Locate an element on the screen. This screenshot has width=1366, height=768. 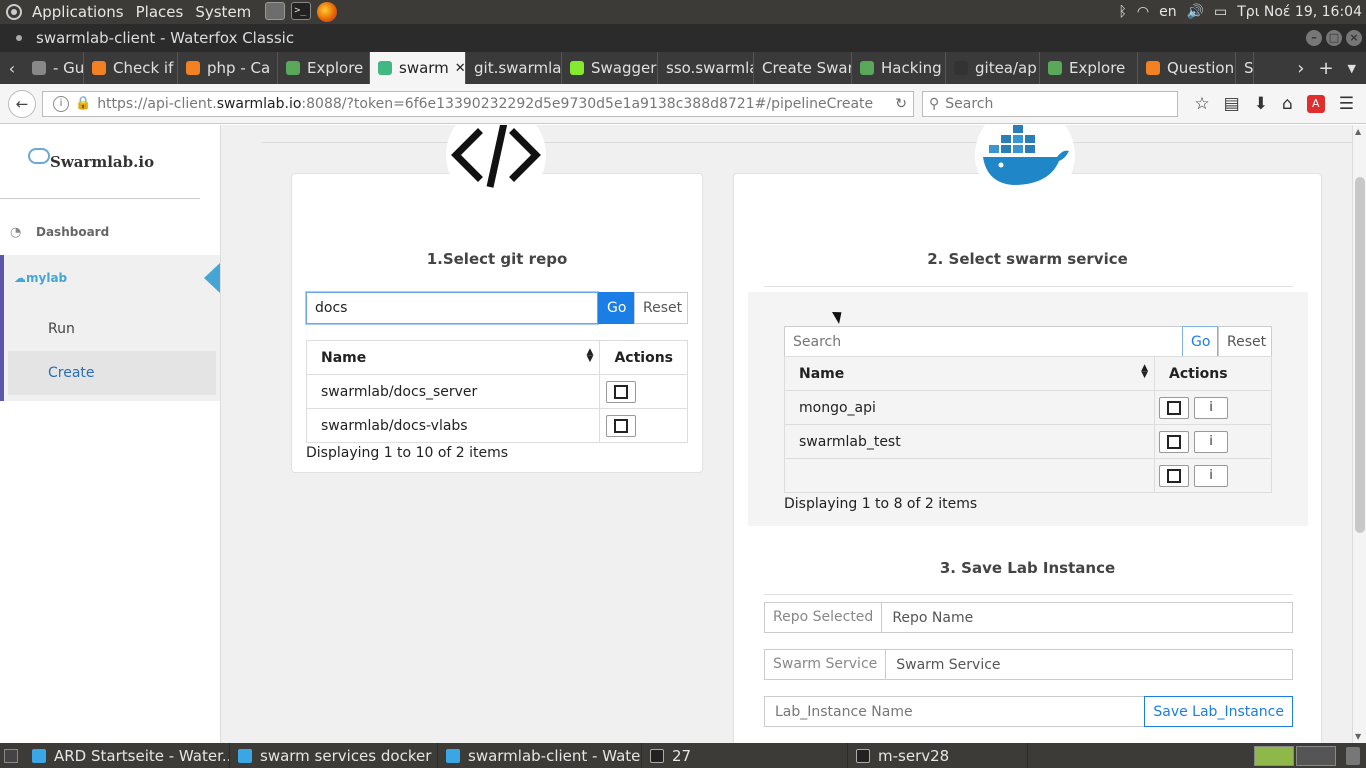
tab-favicon-icon is located at coordinates (99, 68).